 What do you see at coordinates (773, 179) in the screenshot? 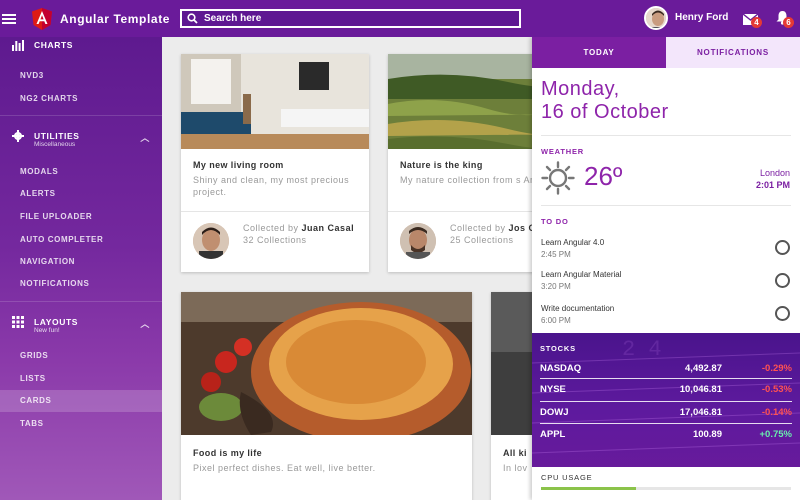
I see `location-time: London 2:01 PM` at bounding box center [773, 179].